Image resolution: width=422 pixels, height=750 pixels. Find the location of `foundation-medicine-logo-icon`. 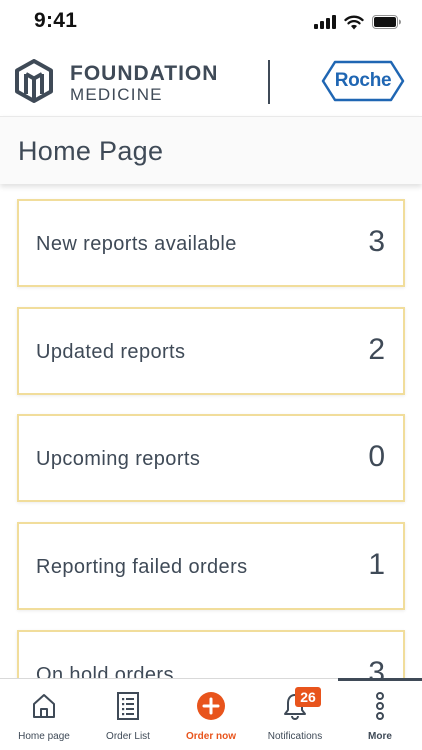

foundation-medicine-logo-icon is located at coordinates (34, 81).